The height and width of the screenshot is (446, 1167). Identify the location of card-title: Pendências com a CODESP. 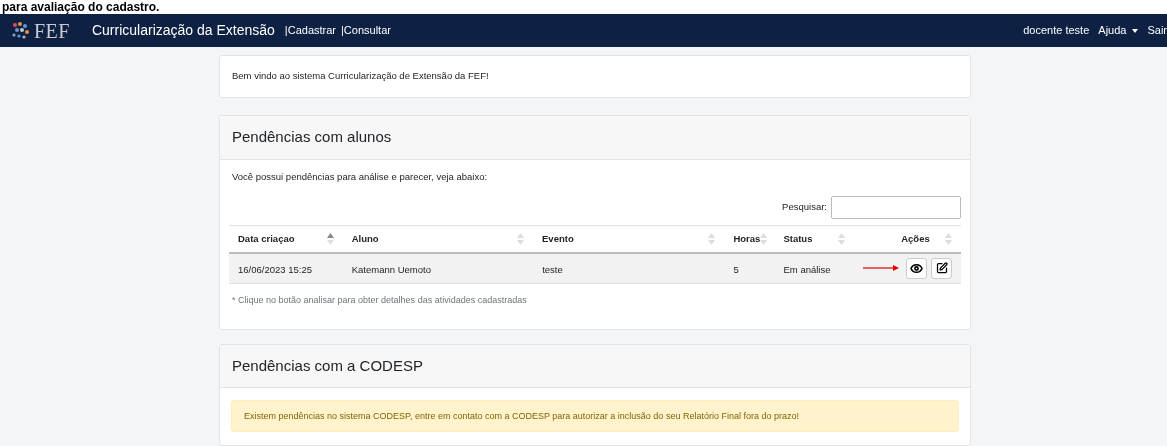
(327, 366).